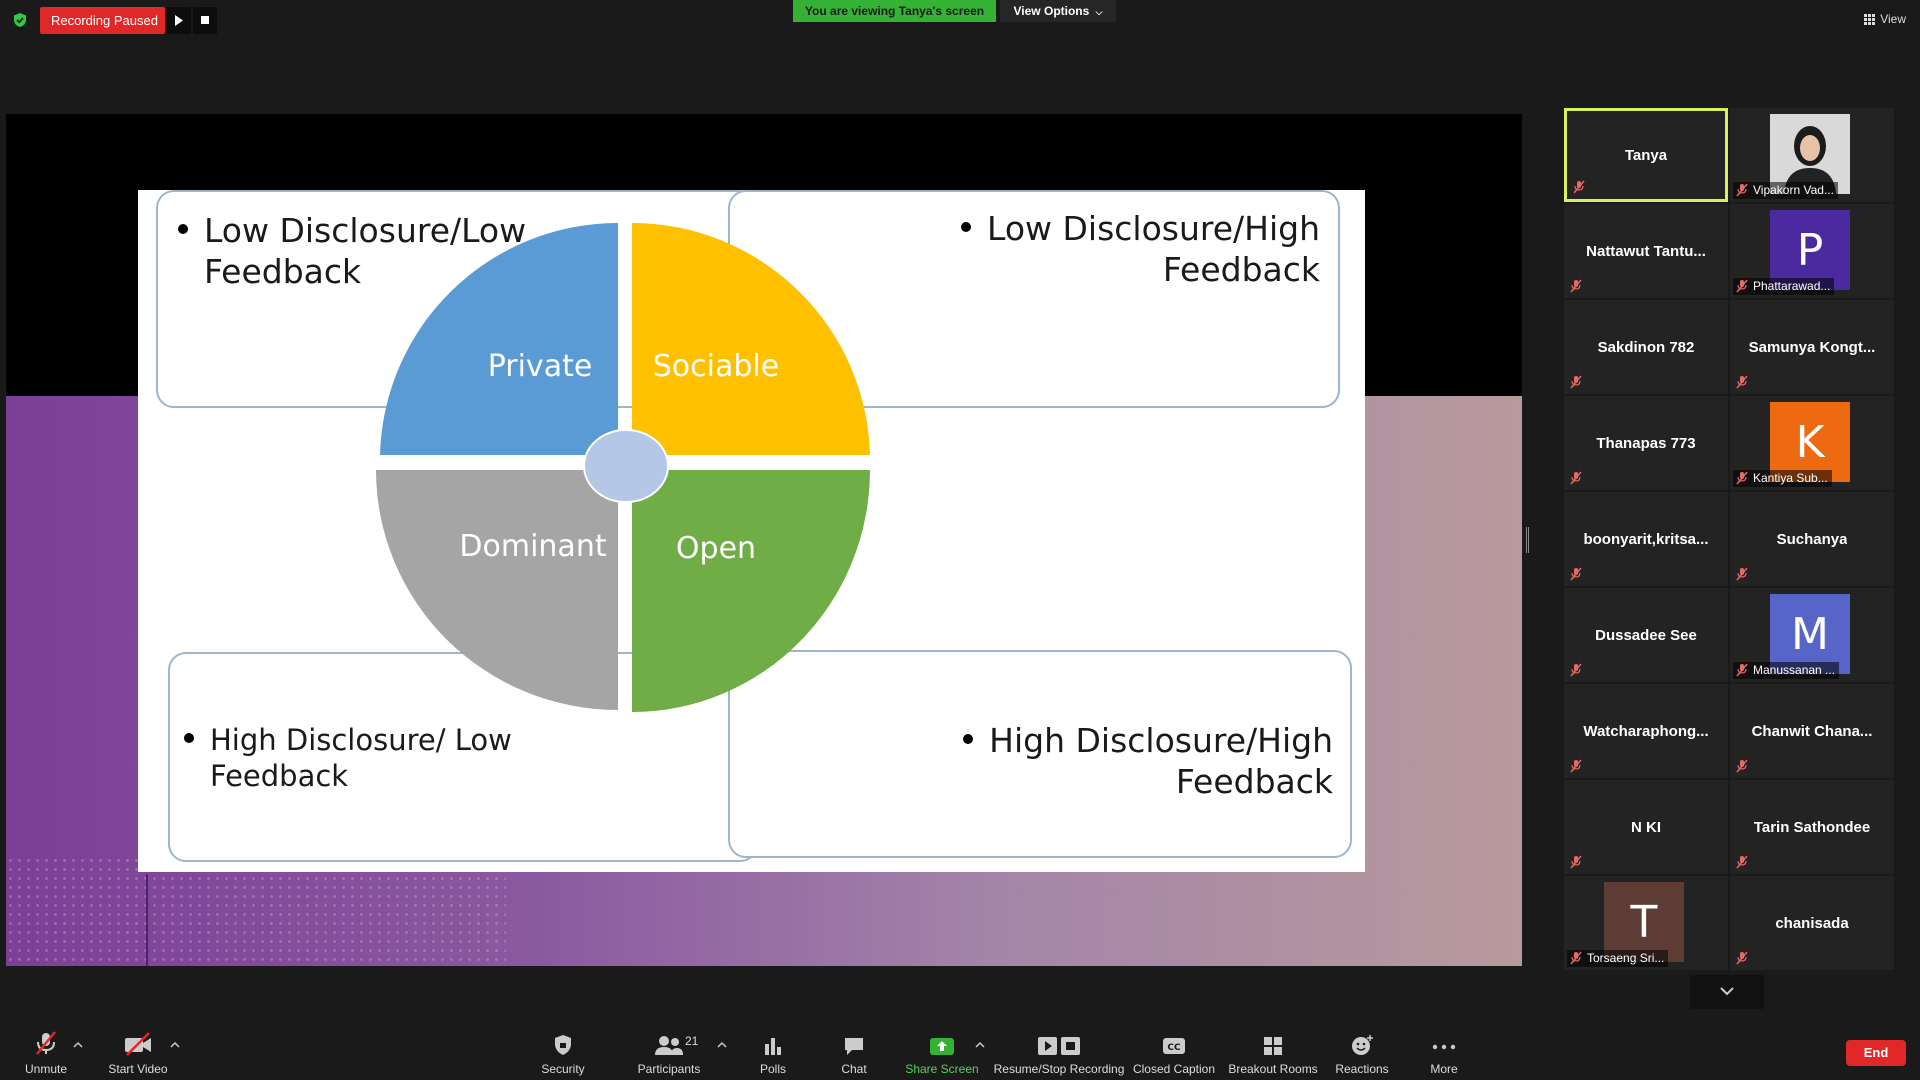  Describe the element at coordinates (1444, 1051) in the screenshot. I see `more-button: More` at that location.